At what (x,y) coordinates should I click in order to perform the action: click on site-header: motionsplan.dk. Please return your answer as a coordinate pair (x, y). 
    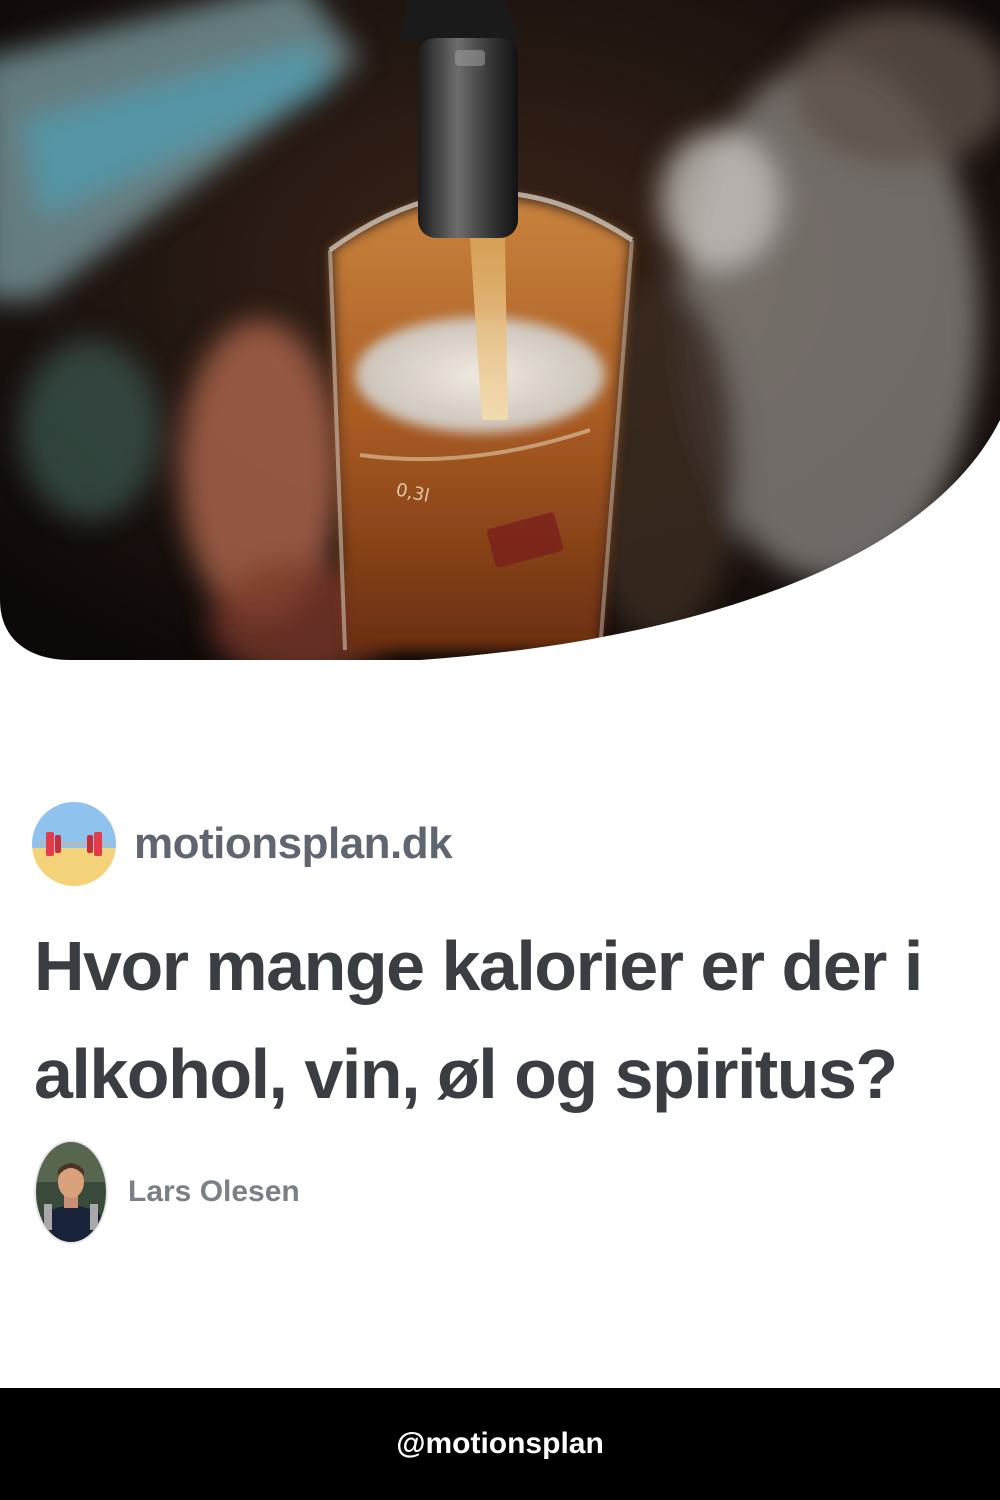
    Looking at the image, I should click on (242, 844).